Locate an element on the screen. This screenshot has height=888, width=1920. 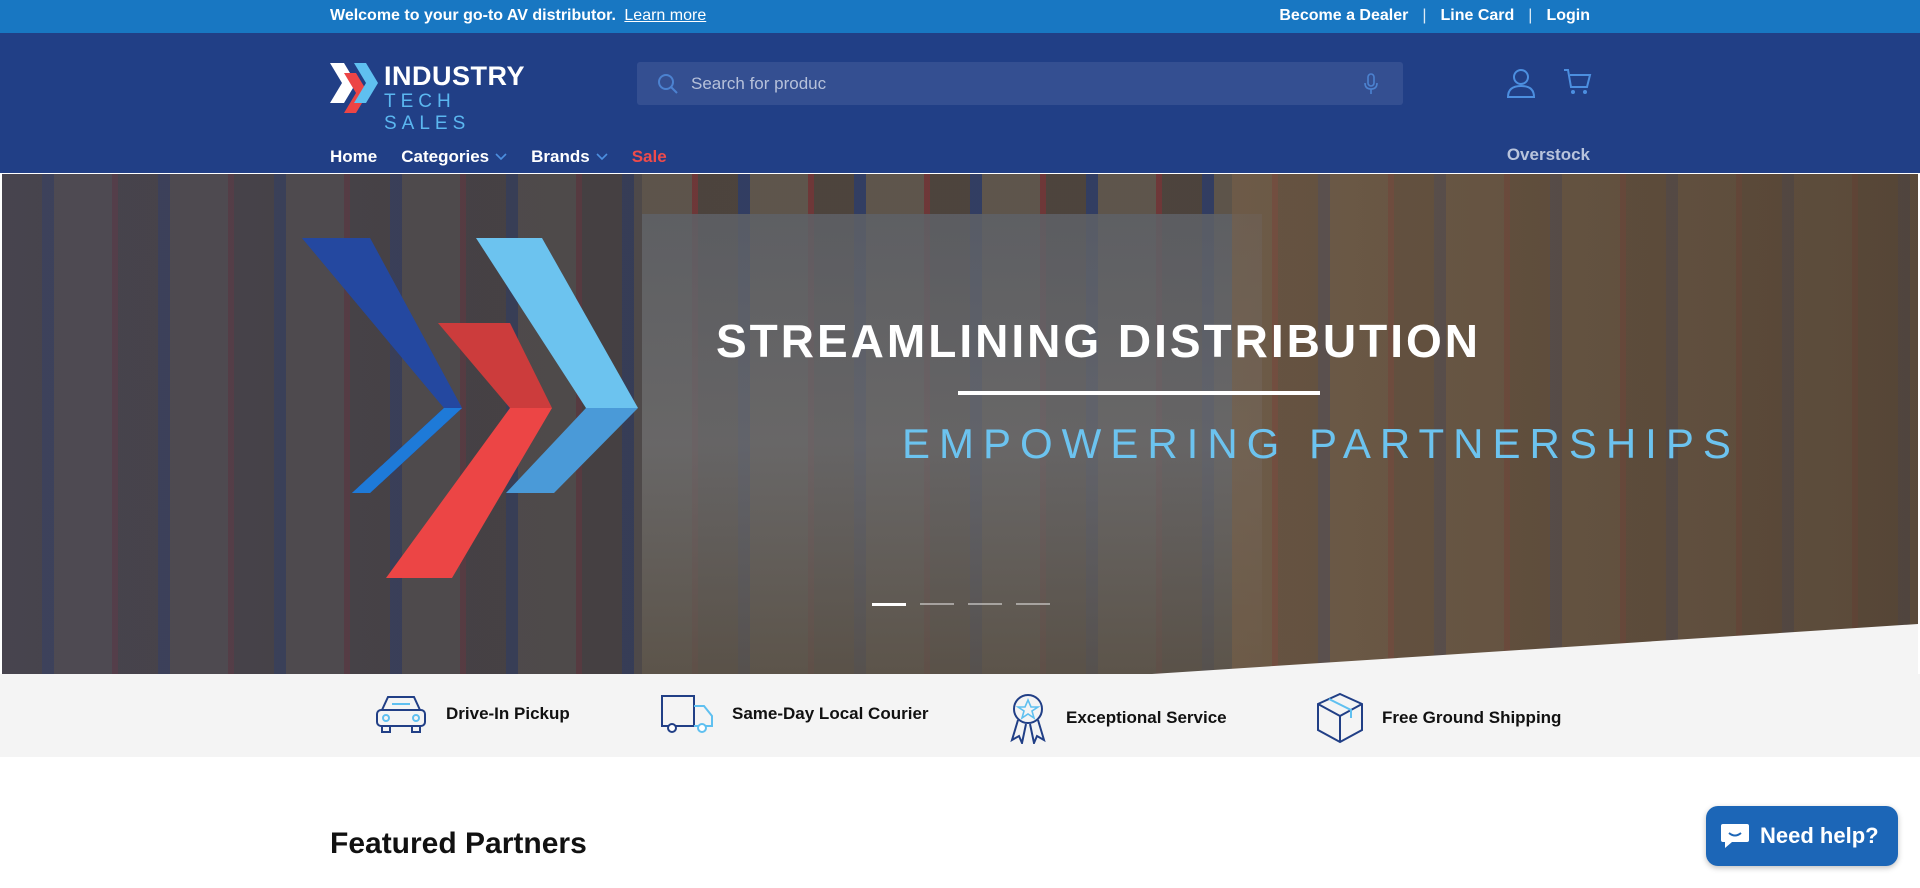
feature-free-ground-shipping: Free Ground Shipping is located at coordinates (1438, 718).